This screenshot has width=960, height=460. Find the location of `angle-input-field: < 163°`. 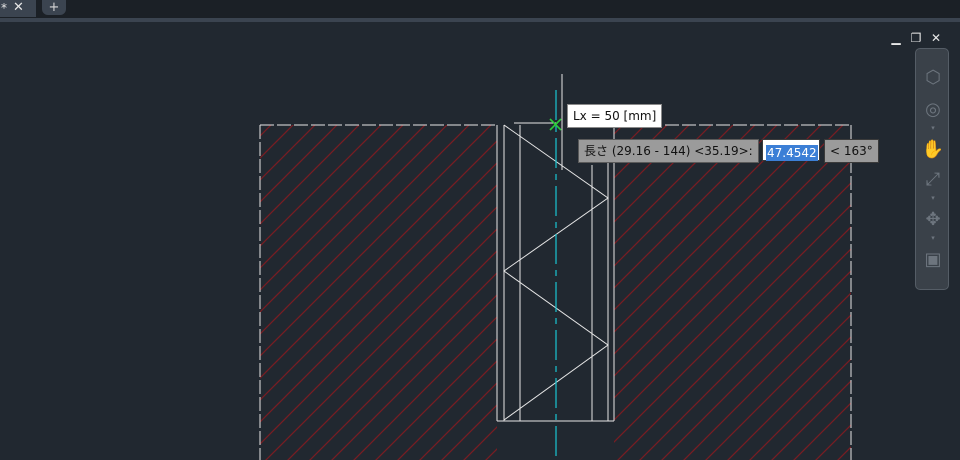

angle-input-field: < 163° is located at coordinates (851, 151).